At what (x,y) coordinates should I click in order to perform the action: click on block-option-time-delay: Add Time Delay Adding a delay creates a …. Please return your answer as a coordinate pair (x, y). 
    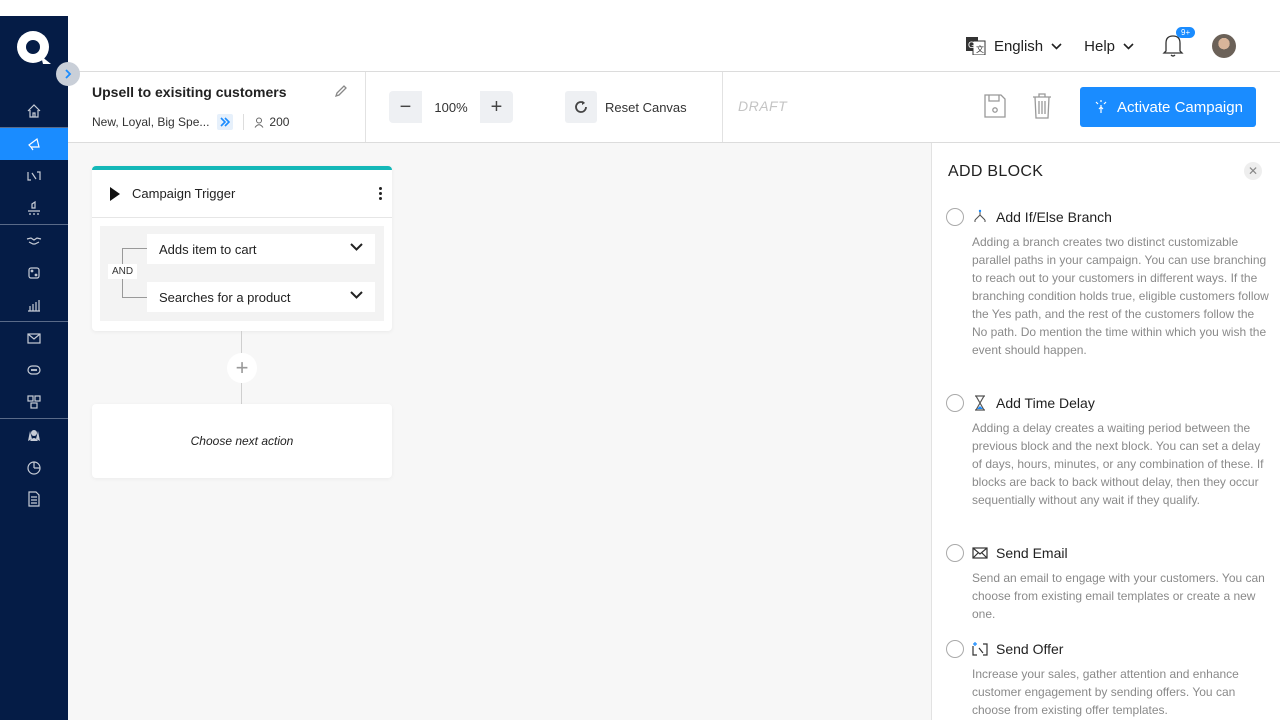
    Looking at the image, I should click on (1111, 451).